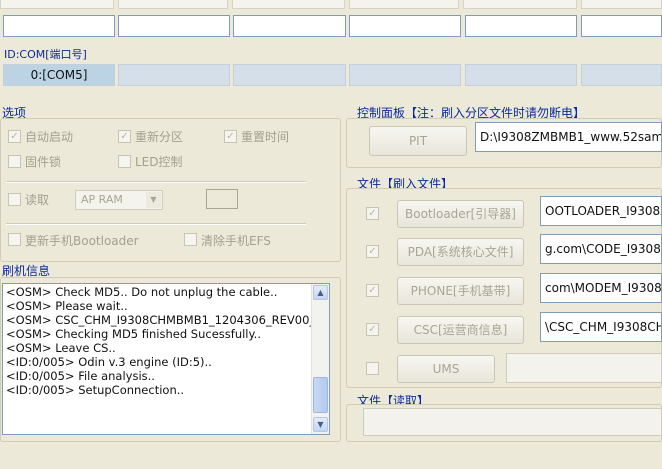 The width and height of the screenshot is (662, 469). Describe the element at coordinates (49, 137) in the screenshot. I see `auto-reboot-label: 自动启动` at that location.